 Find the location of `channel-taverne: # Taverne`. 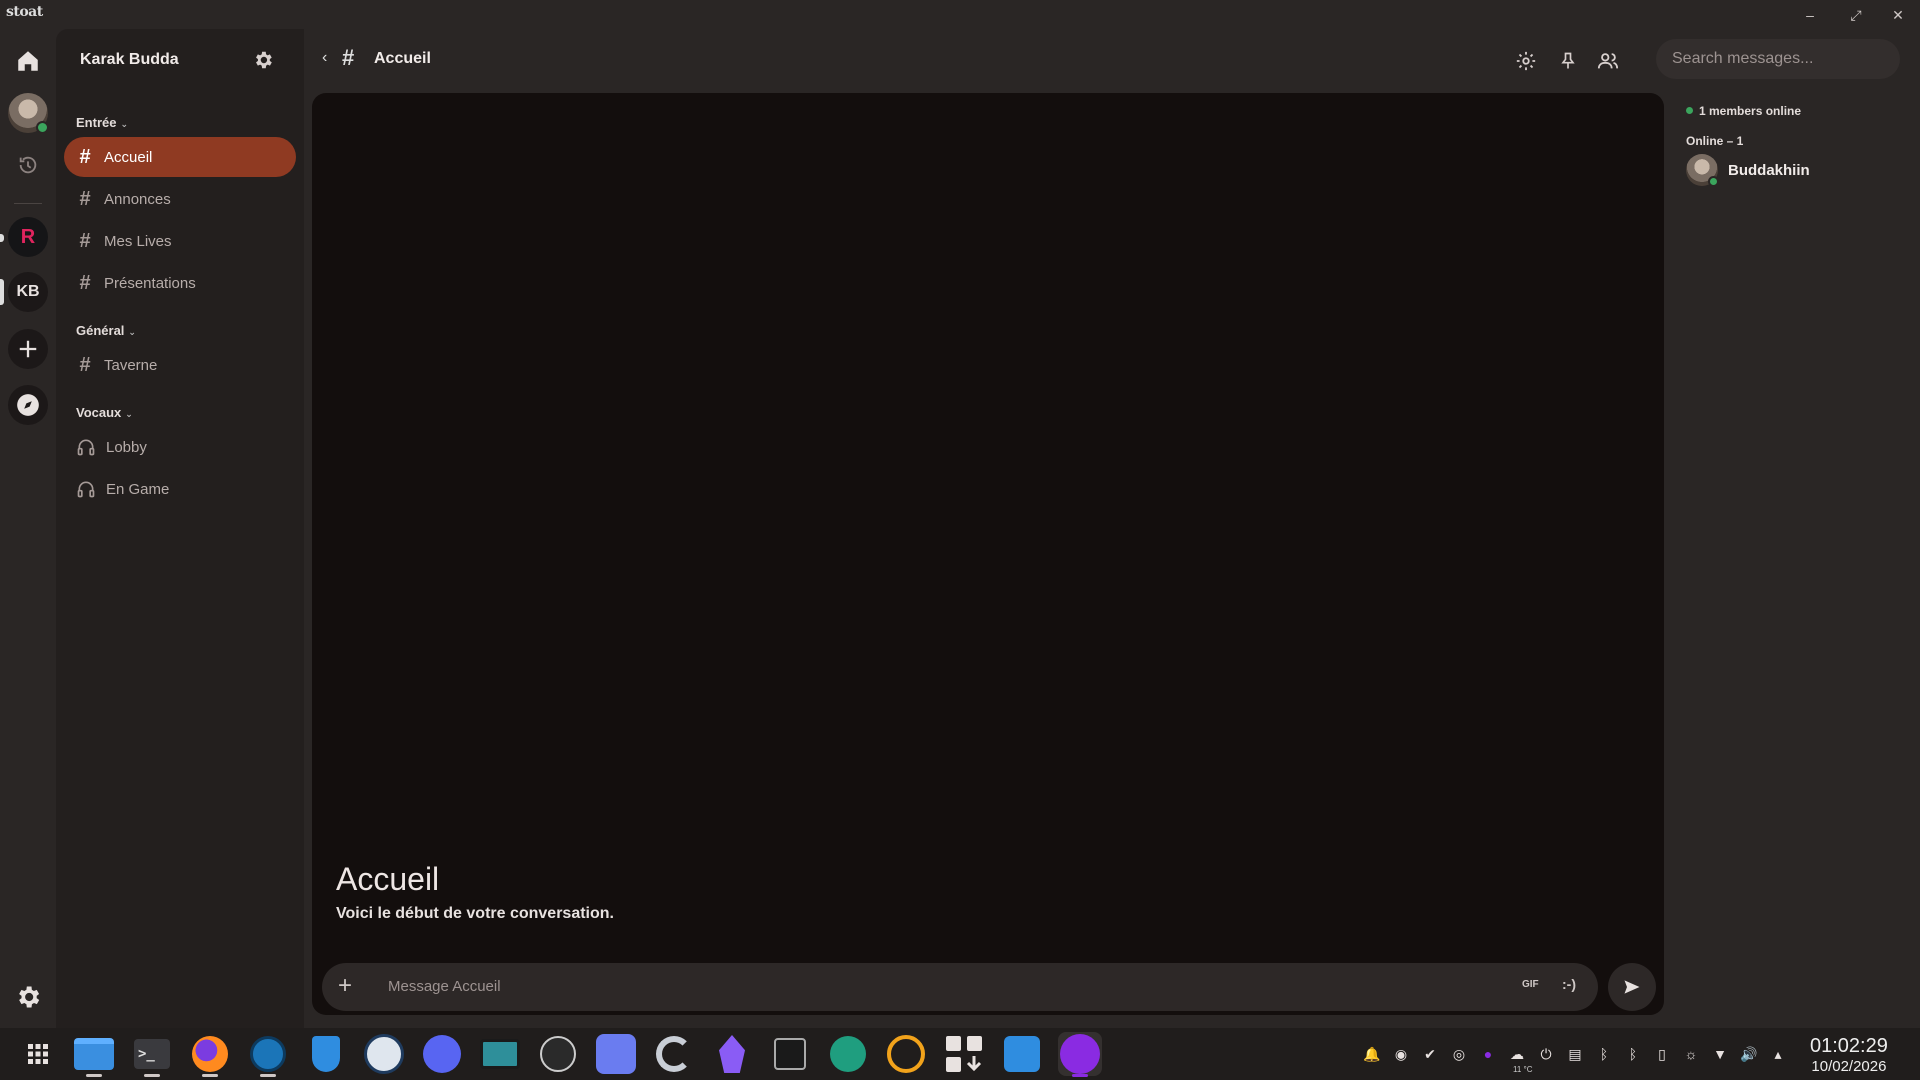

channel-taverne: # Taverne is located at coordinates (180, 365).